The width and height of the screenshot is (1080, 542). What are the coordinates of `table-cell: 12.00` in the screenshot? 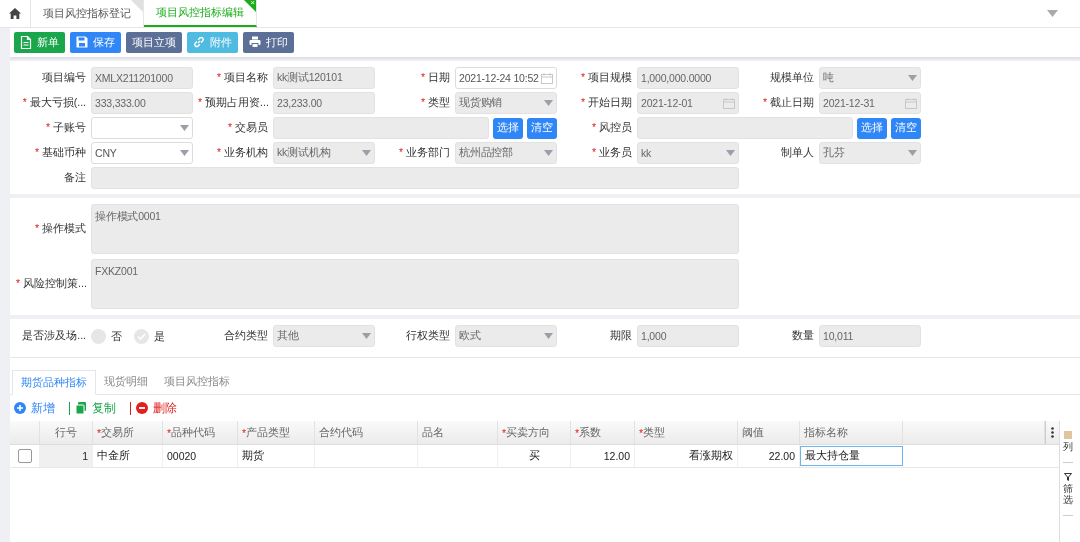 It's located at (603, 456).